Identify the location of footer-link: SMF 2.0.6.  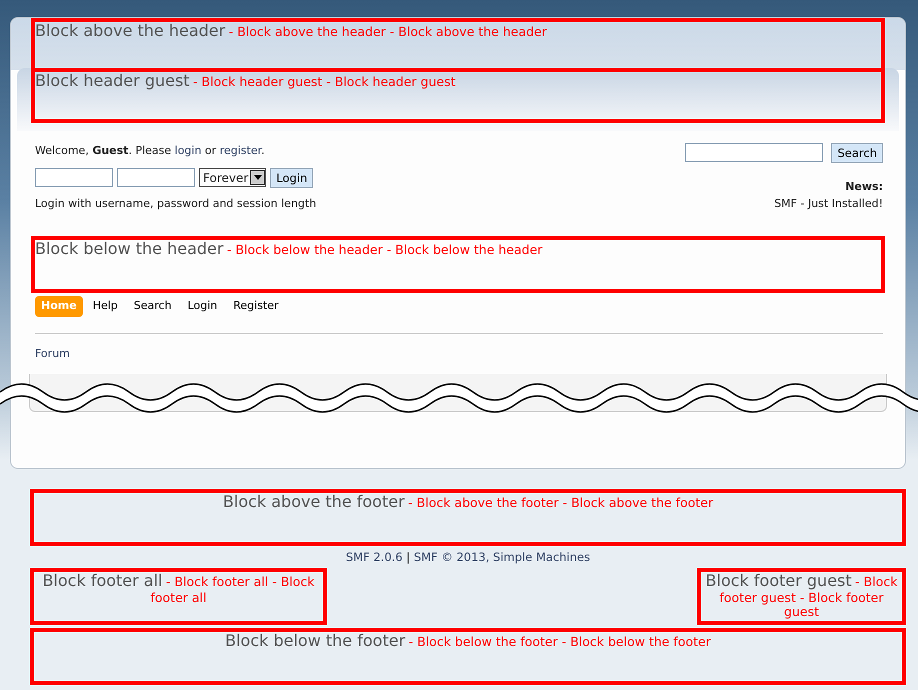
(374, 557).